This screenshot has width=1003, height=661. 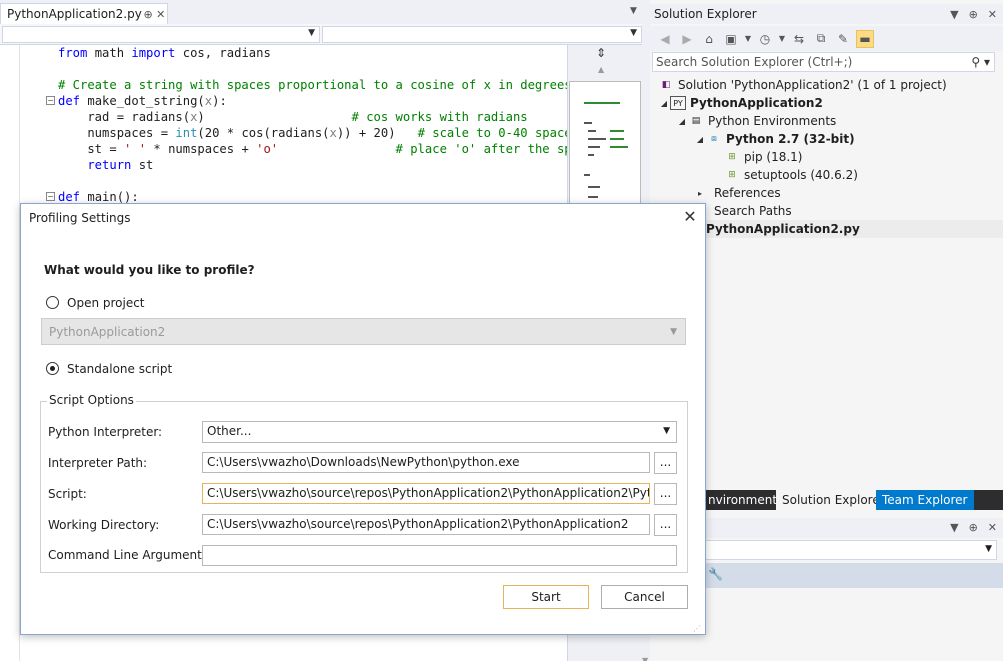 What do you see at coordinates (482, 34) in the screenshot?
I see `member-dropdown: ▼` at bounding box center [482, 34].